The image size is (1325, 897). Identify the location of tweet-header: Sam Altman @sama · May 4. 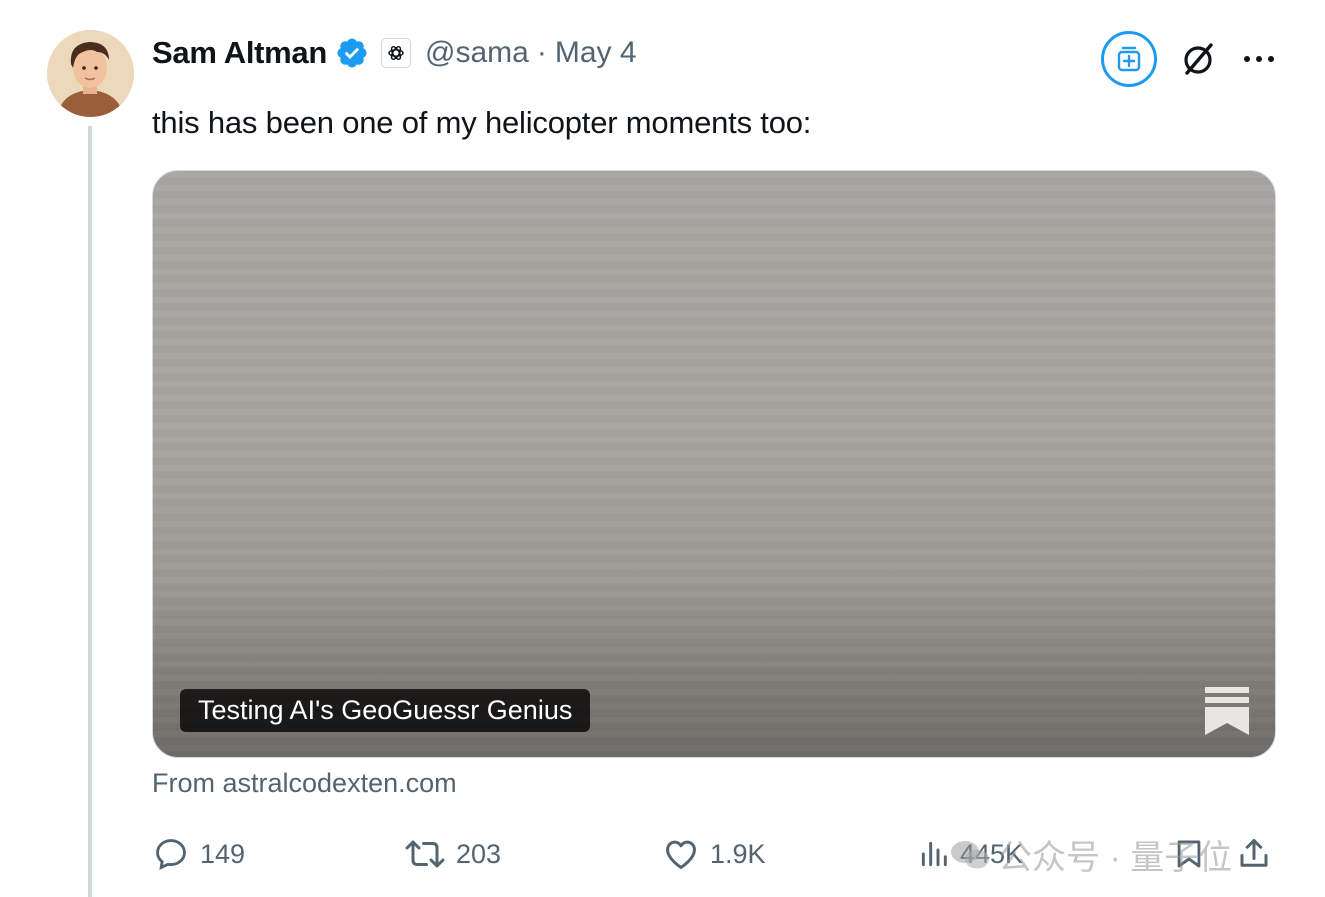
(394, 53).